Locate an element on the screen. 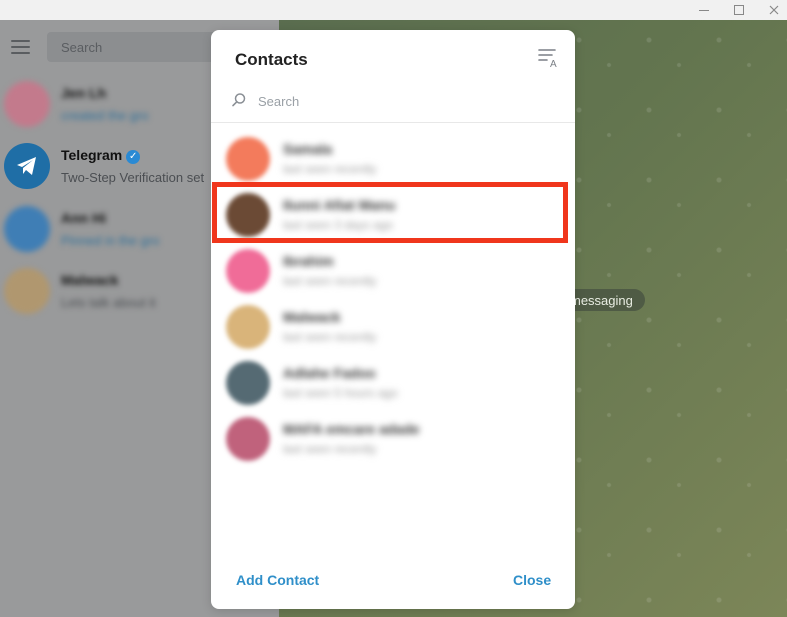  chat-name: Ann Hi is located at coordinates (84, 218).